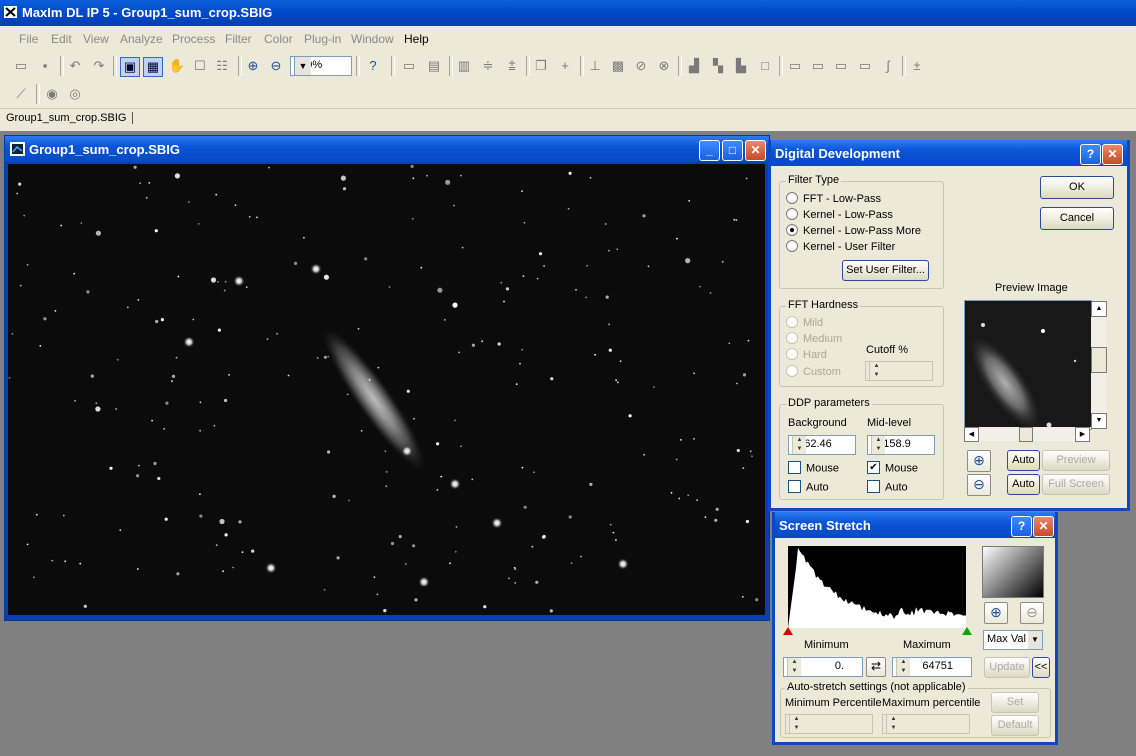 This screenshot has height=756, width=1136. I want to click on crosshair-icon: +, so click(565, 66).